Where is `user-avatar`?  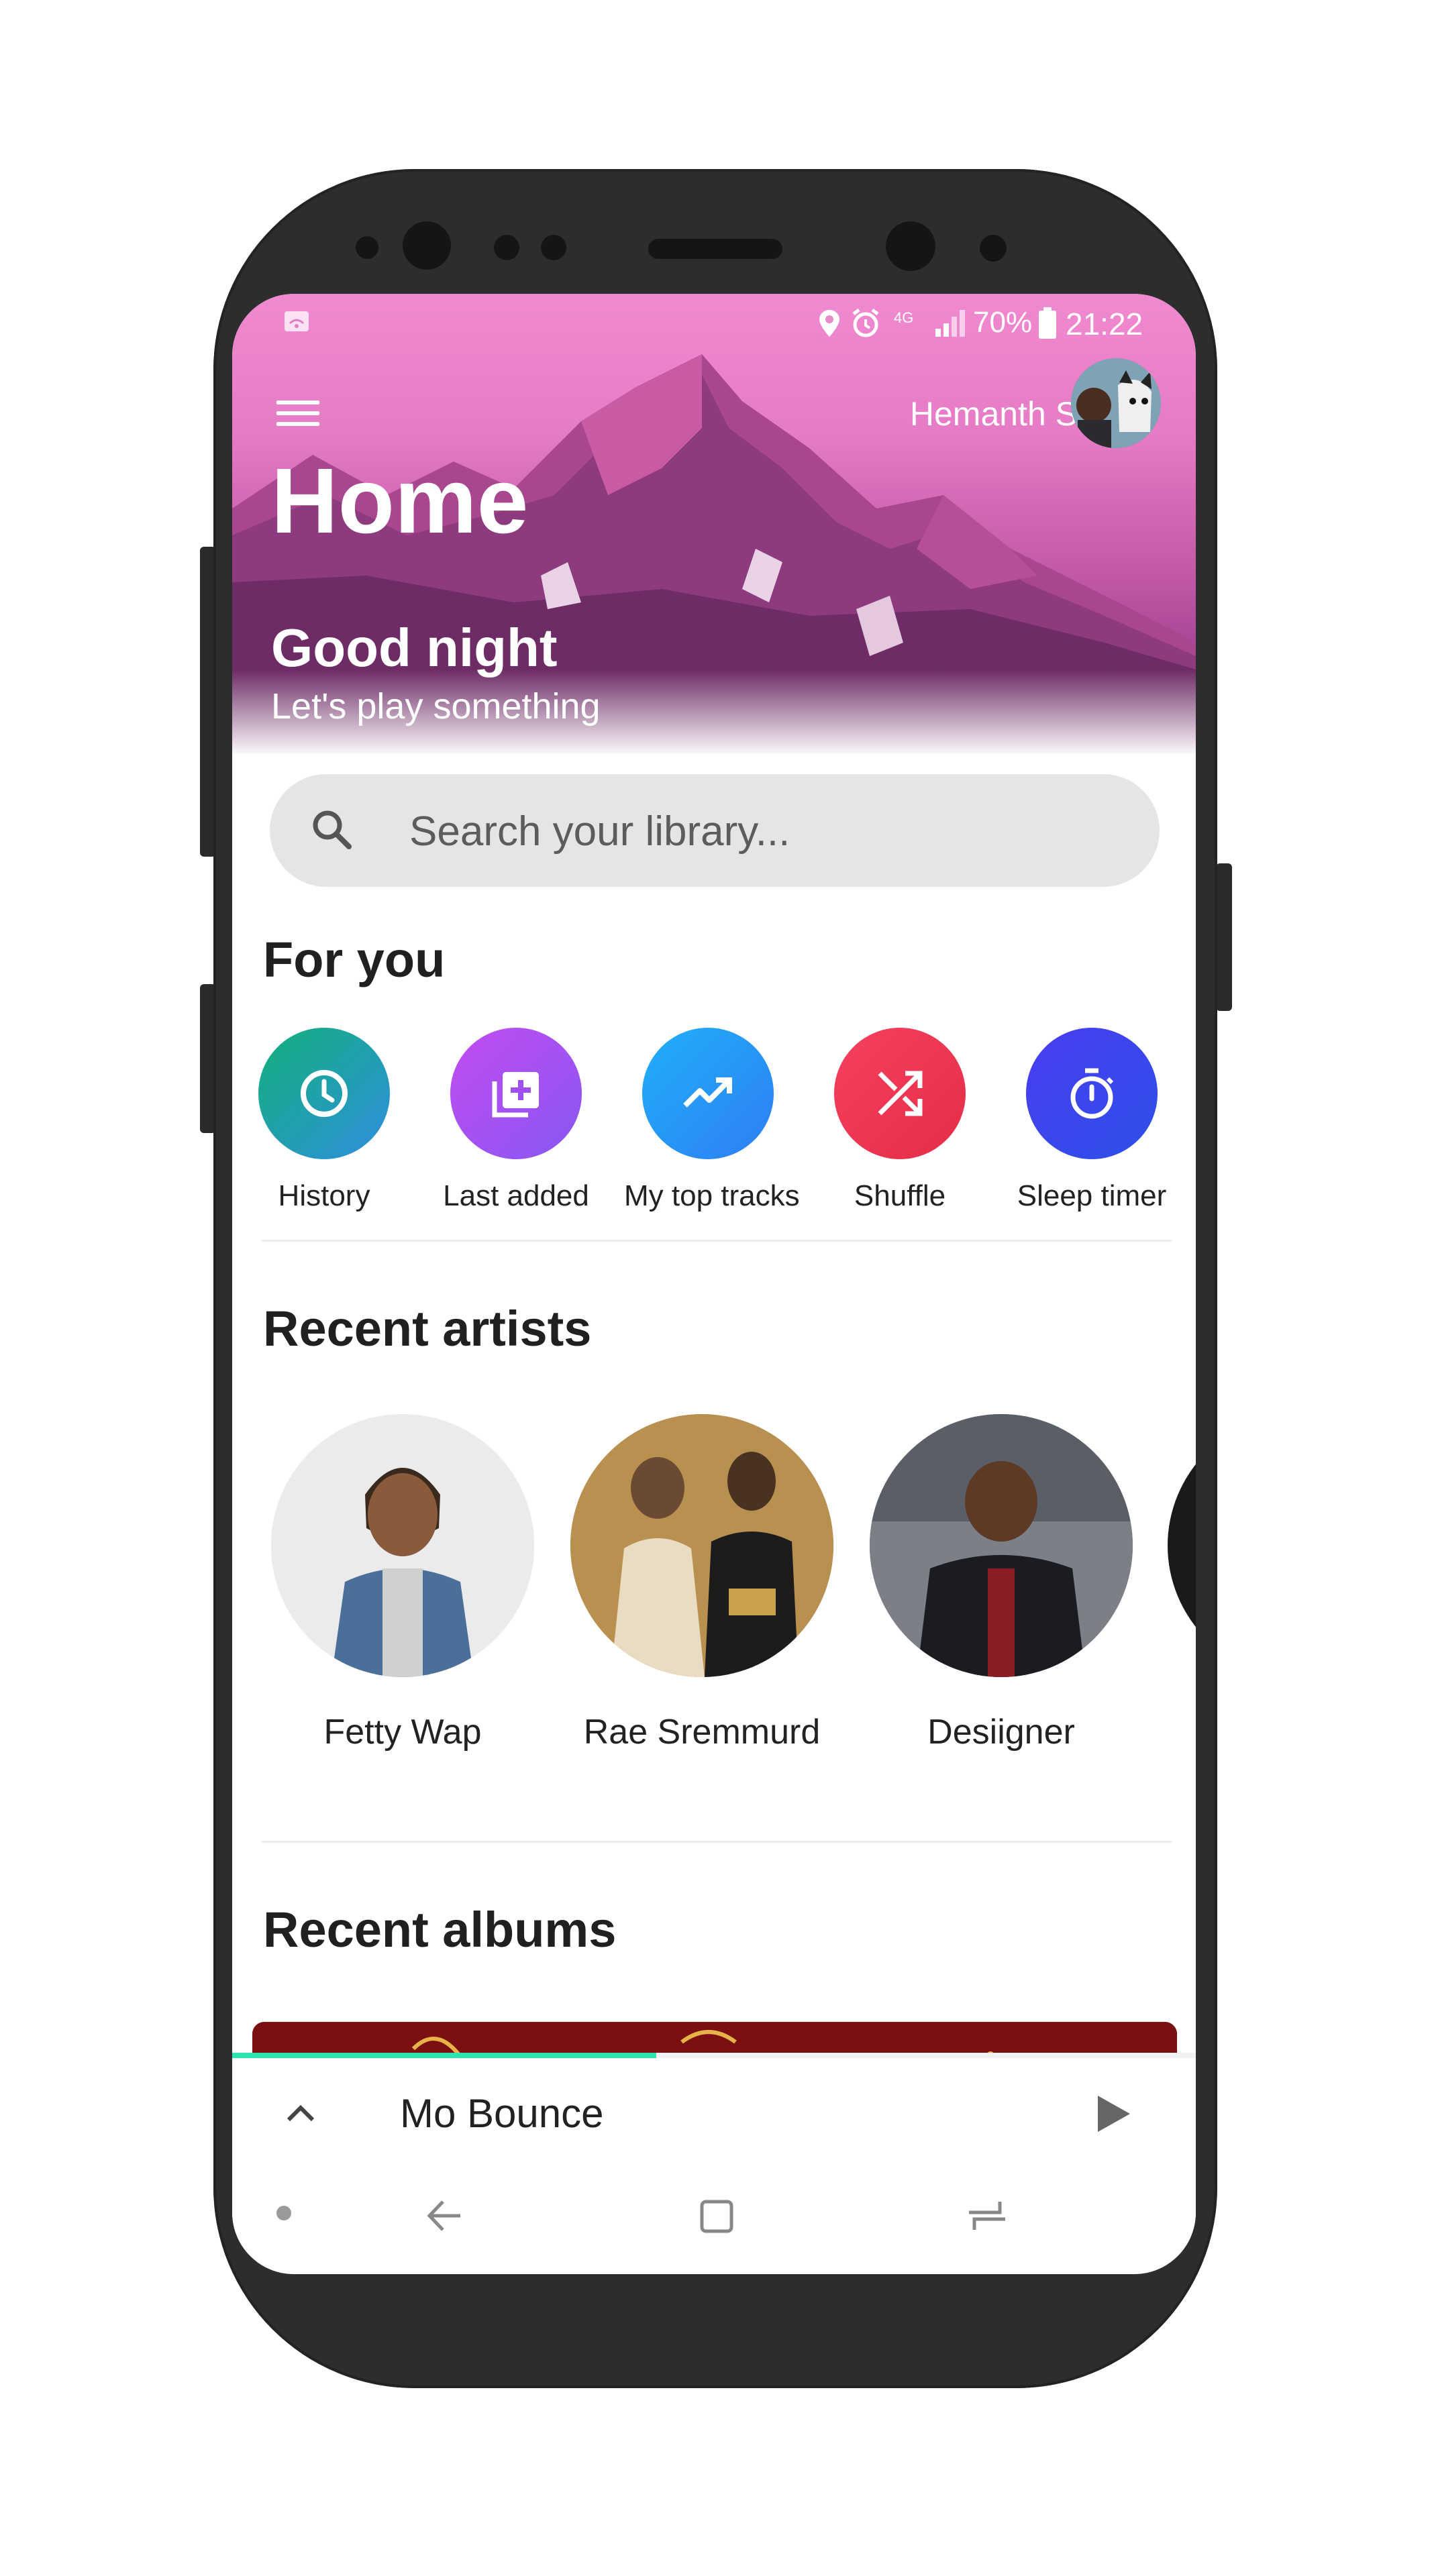
user-avatar is located at coordinates (1116, 403).